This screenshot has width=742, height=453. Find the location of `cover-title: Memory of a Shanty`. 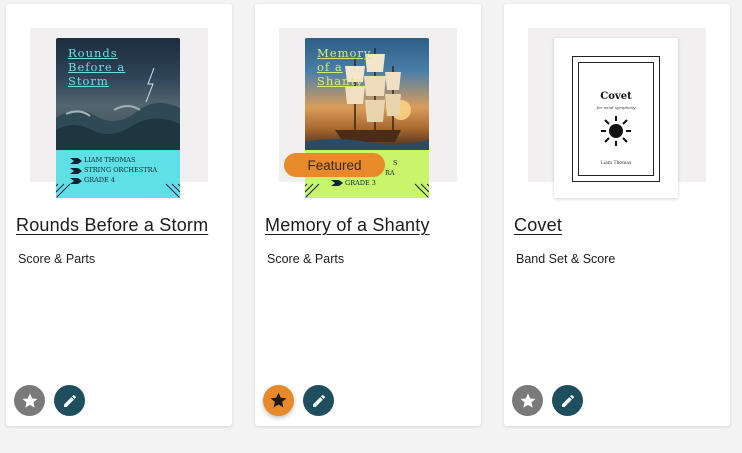

cover-title: Memory of a Shanty is located at coordinates (344, 67).